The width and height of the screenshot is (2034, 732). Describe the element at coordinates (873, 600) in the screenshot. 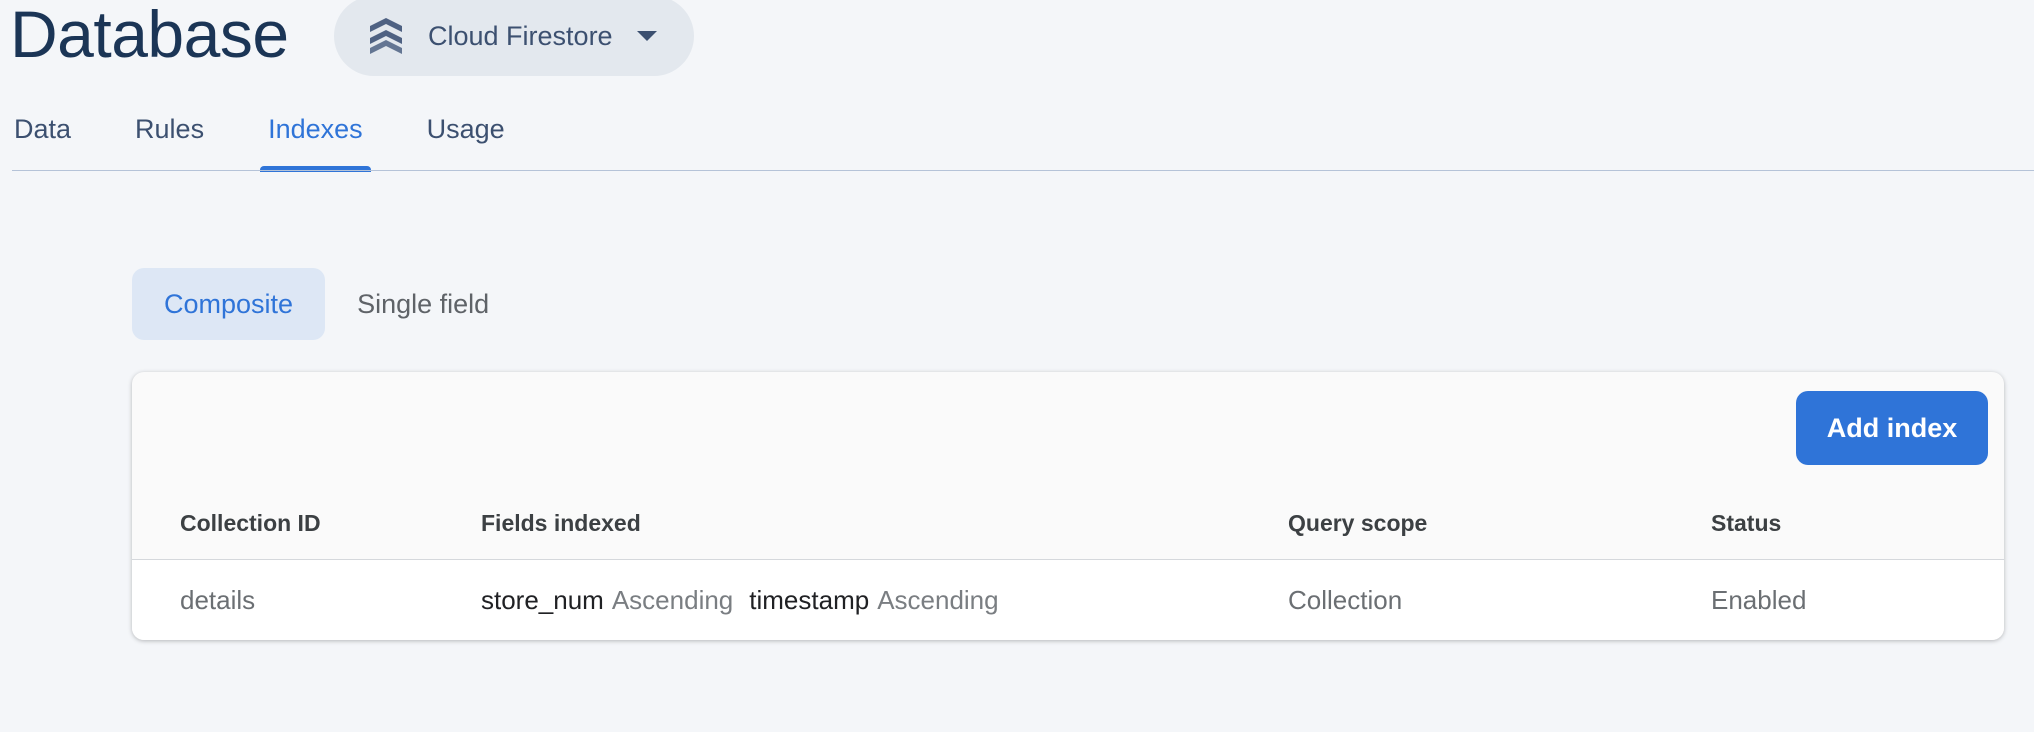

I see `indexed-field: timestamp Ascending` at that location.